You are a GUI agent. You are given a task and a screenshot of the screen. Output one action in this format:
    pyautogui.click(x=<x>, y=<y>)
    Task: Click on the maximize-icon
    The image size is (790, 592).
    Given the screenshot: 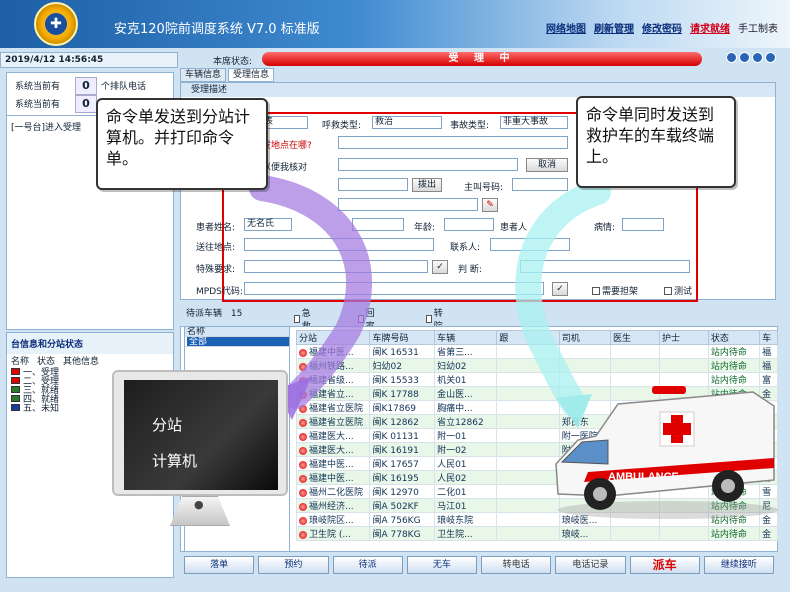 What is the action you would take?
    pyautogui.click(x=744, y=57)
    